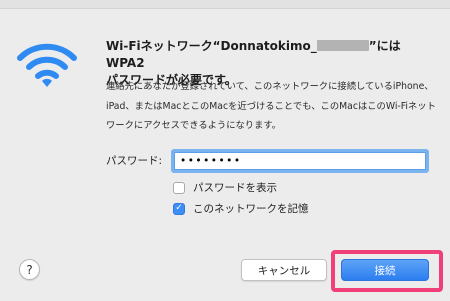 Image resolution: width=450 pixels, height=301 pixels. Describe the element at coordinates (251, 209) in the screenshot. I see `remember-network-label: このネットワークを記憶` at that location.